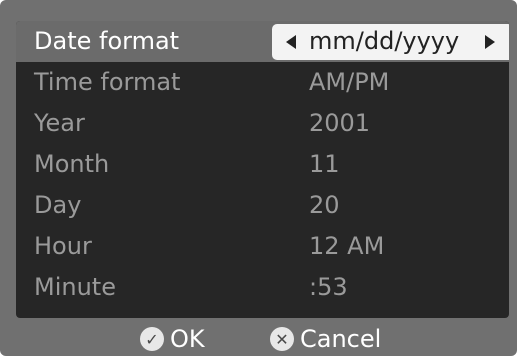 The width and height of the screenshot is (523, 361). I want to click on row-value: 11, so click(324, 164).